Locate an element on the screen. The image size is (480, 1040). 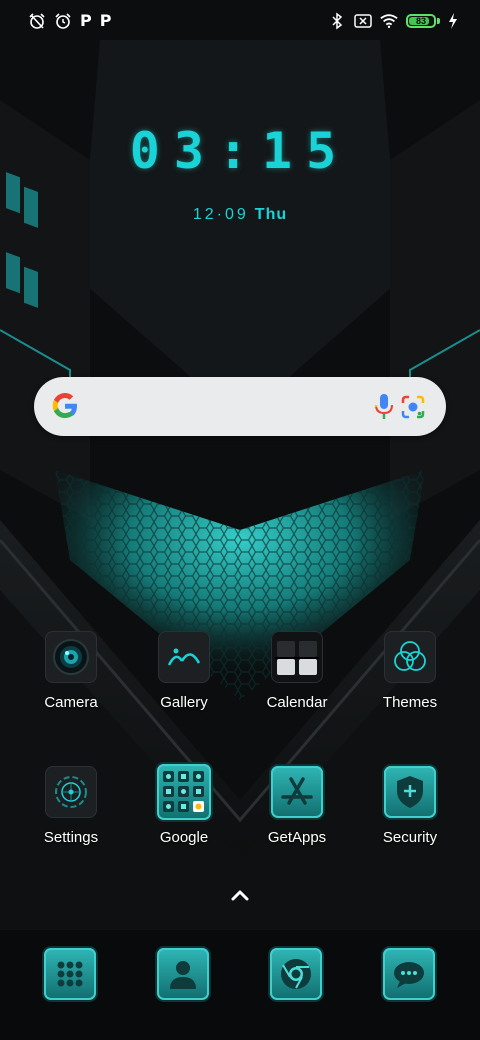
app-label: Google is located at coordinates (184, 837).